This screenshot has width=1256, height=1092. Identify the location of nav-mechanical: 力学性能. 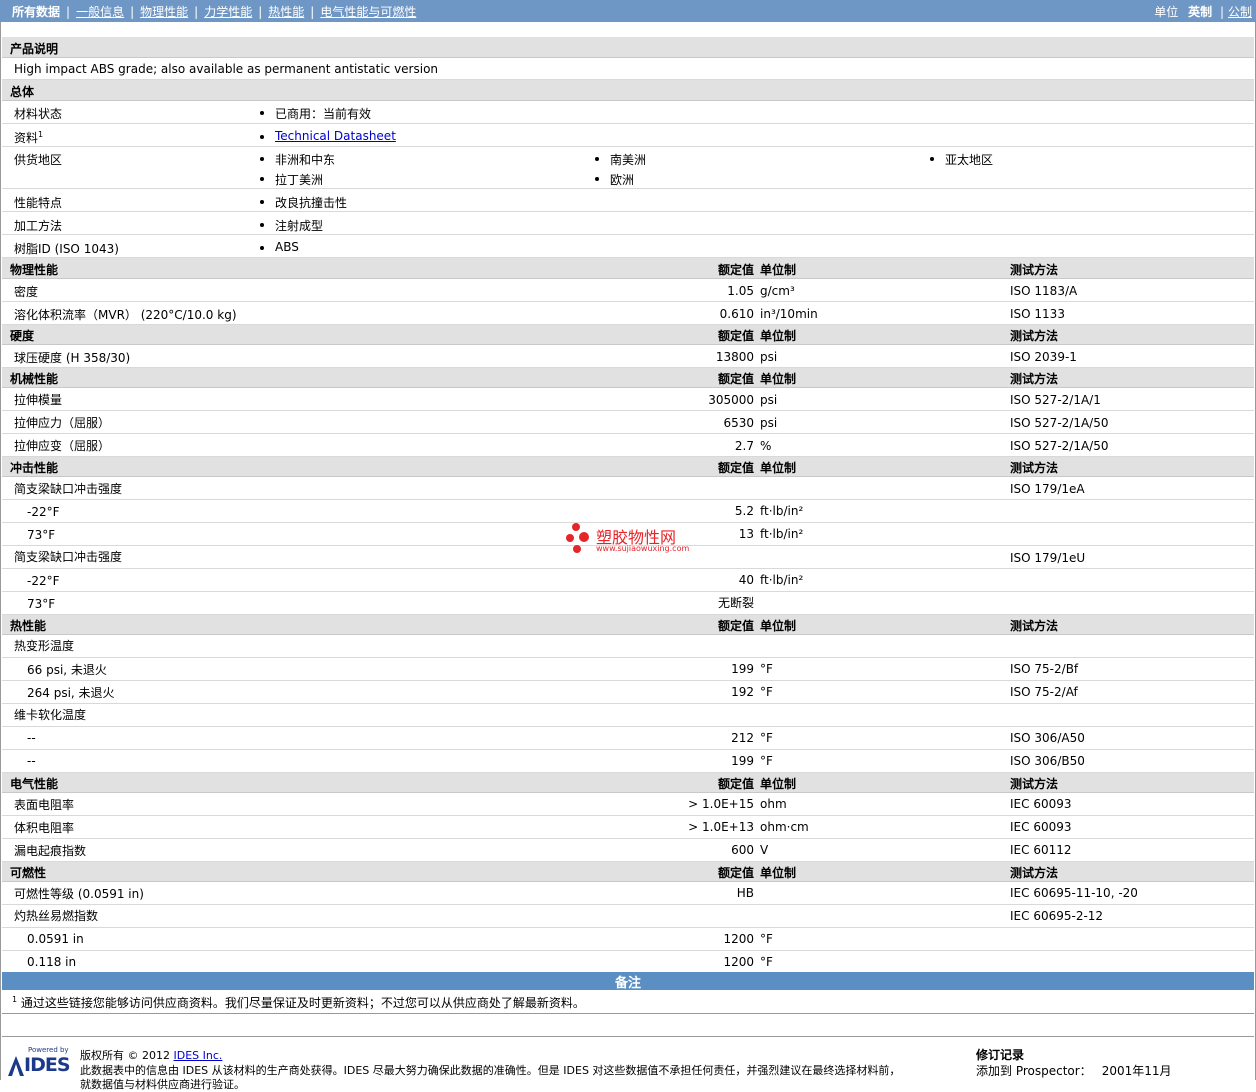
(228, 12).